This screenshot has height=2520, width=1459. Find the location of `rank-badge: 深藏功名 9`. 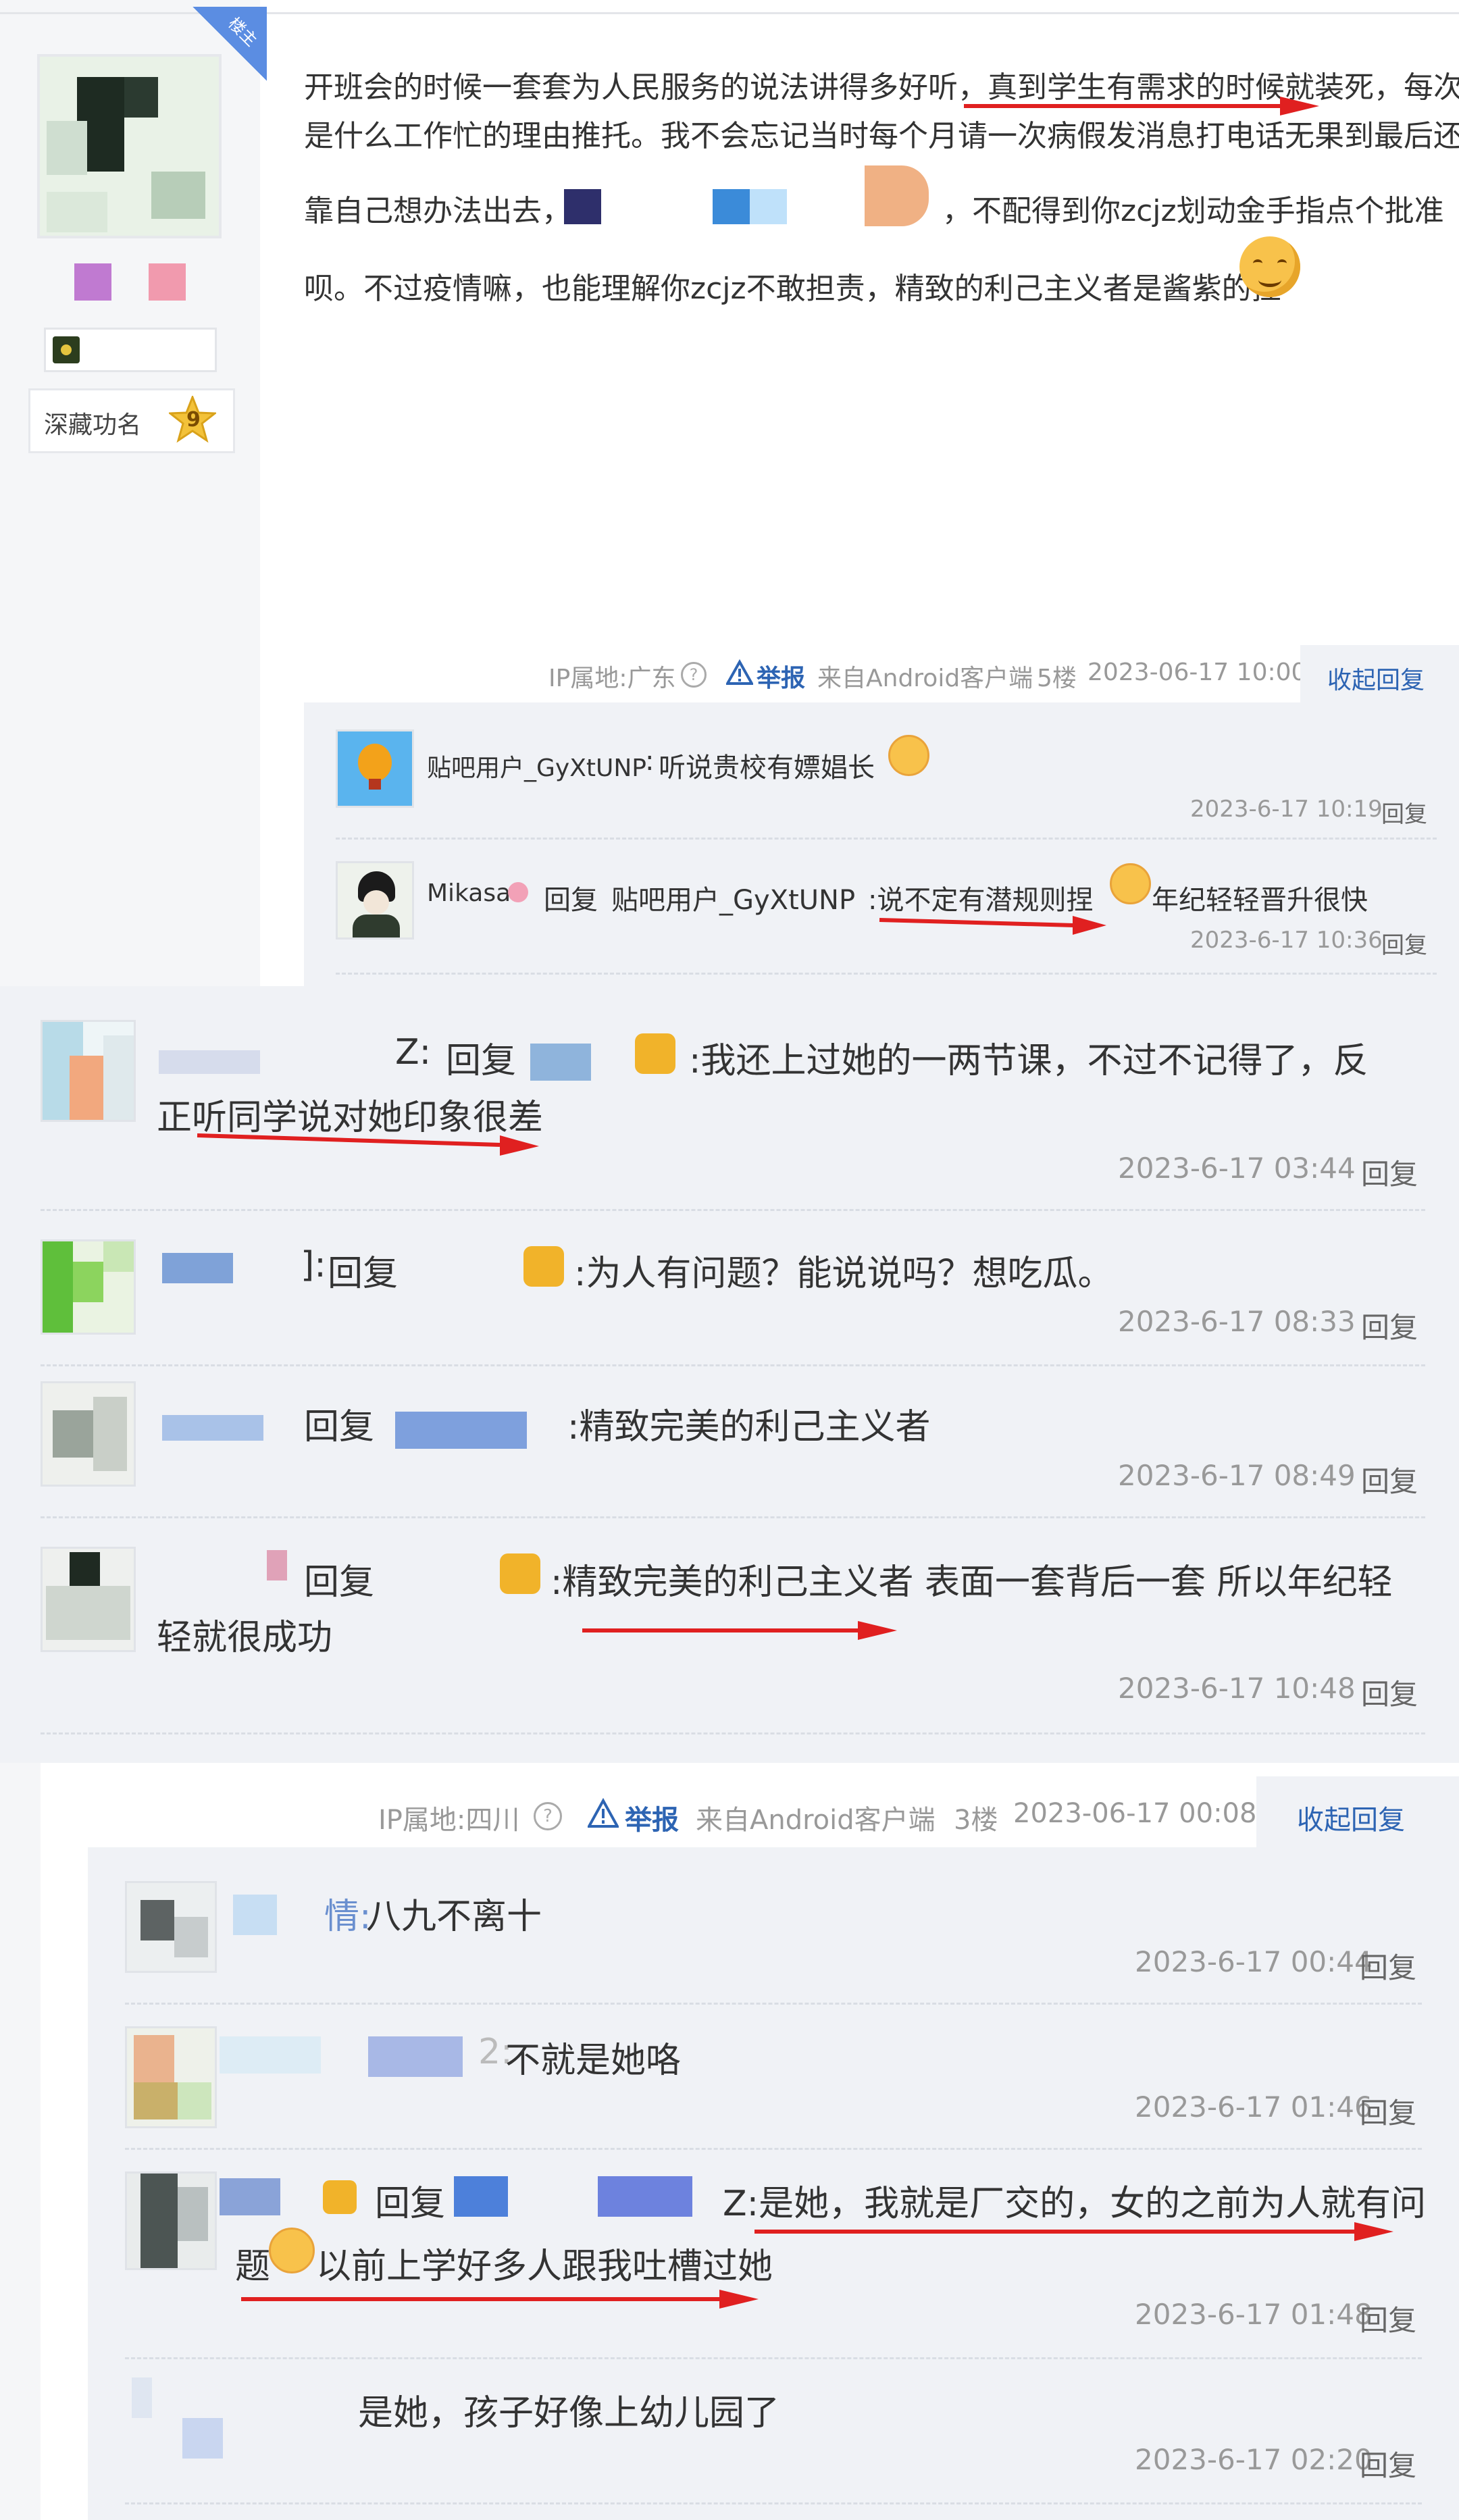

rank-badge: 深藏功名 9 is located at coordinates (131, 420).